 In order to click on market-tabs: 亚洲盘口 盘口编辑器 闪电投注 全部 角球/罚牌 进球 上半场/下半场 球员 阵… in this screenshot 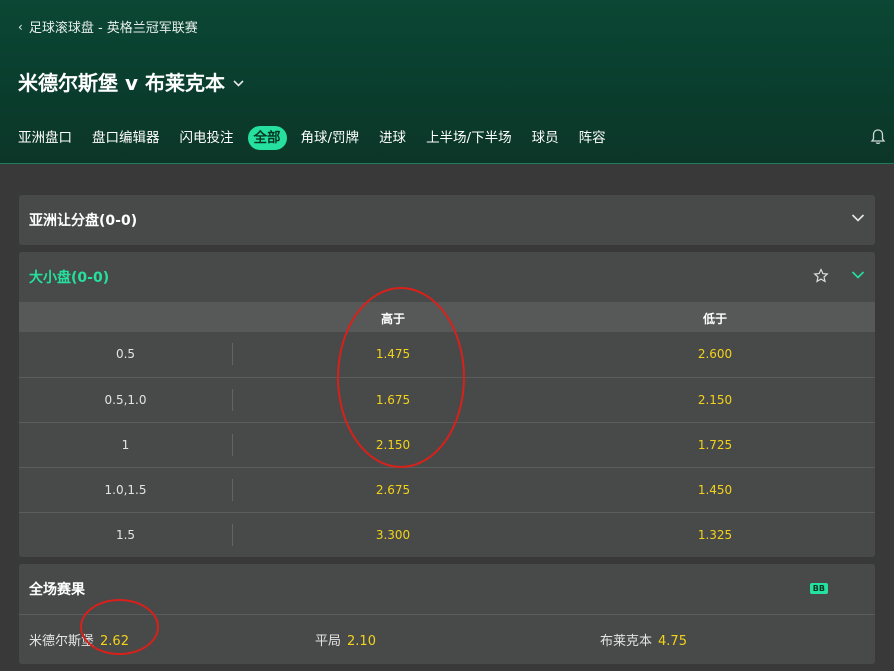, I will do `click(322, 138)`.